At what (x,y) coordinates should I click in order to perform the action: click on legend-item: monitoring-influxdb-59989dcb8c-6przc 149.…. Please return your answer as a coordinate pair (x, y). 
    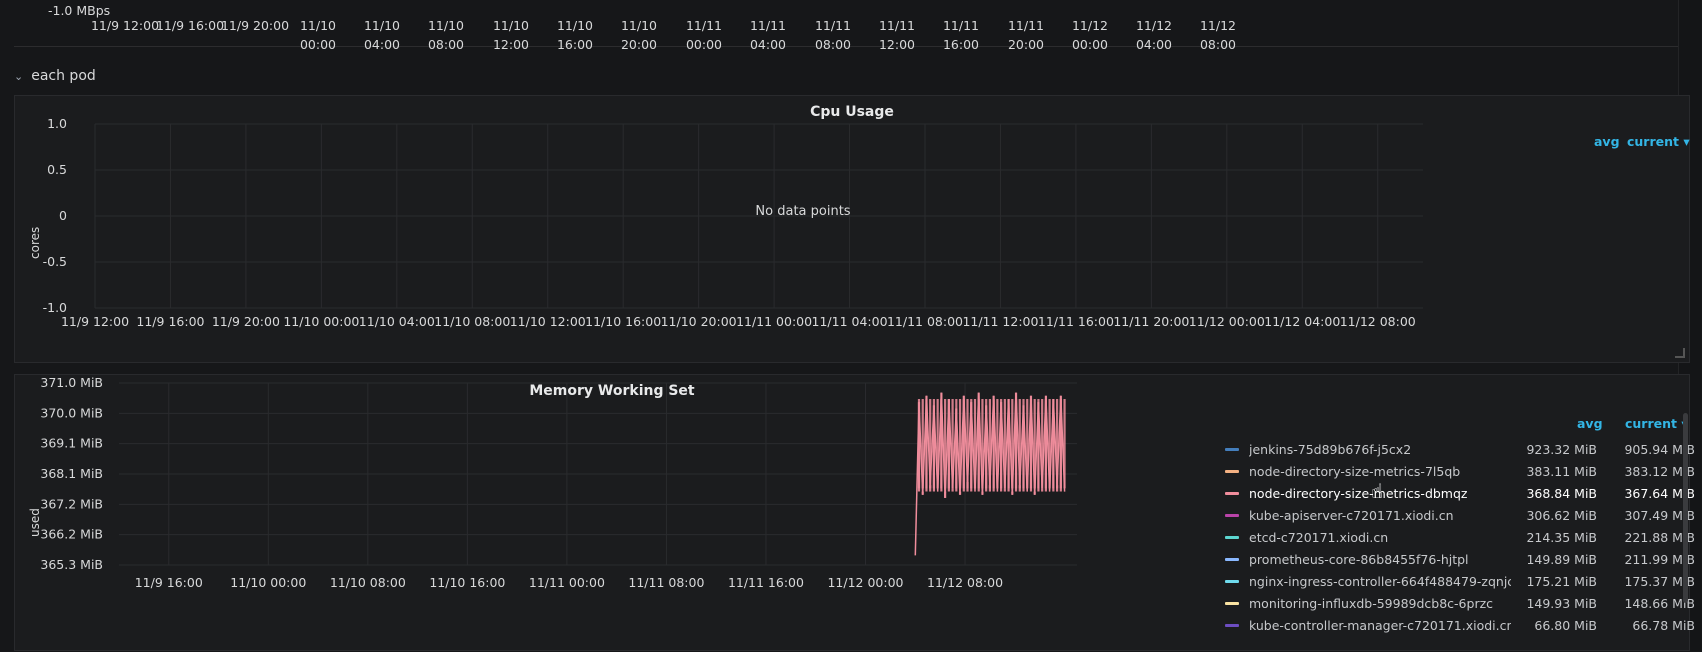
    Looking at the image, I should click on (1460, 603).